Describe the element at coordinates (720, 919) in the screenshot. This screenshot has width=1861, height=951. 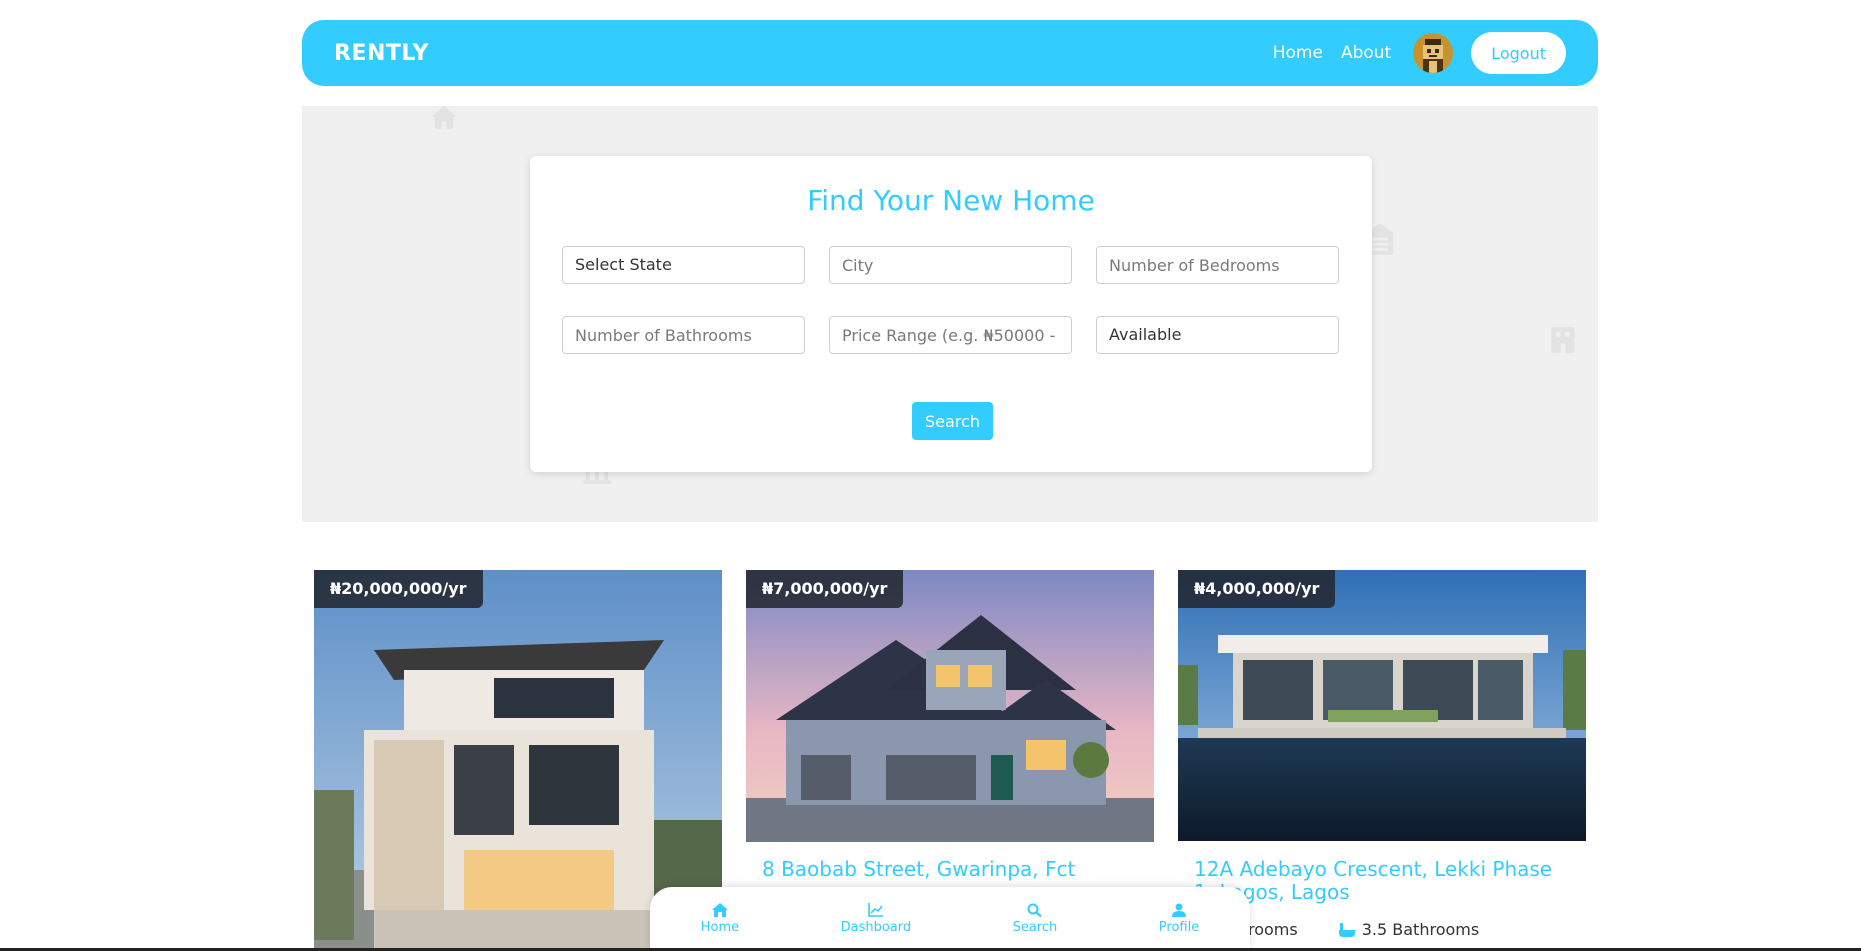
I see `bottom-nav-home: Home` at that location.